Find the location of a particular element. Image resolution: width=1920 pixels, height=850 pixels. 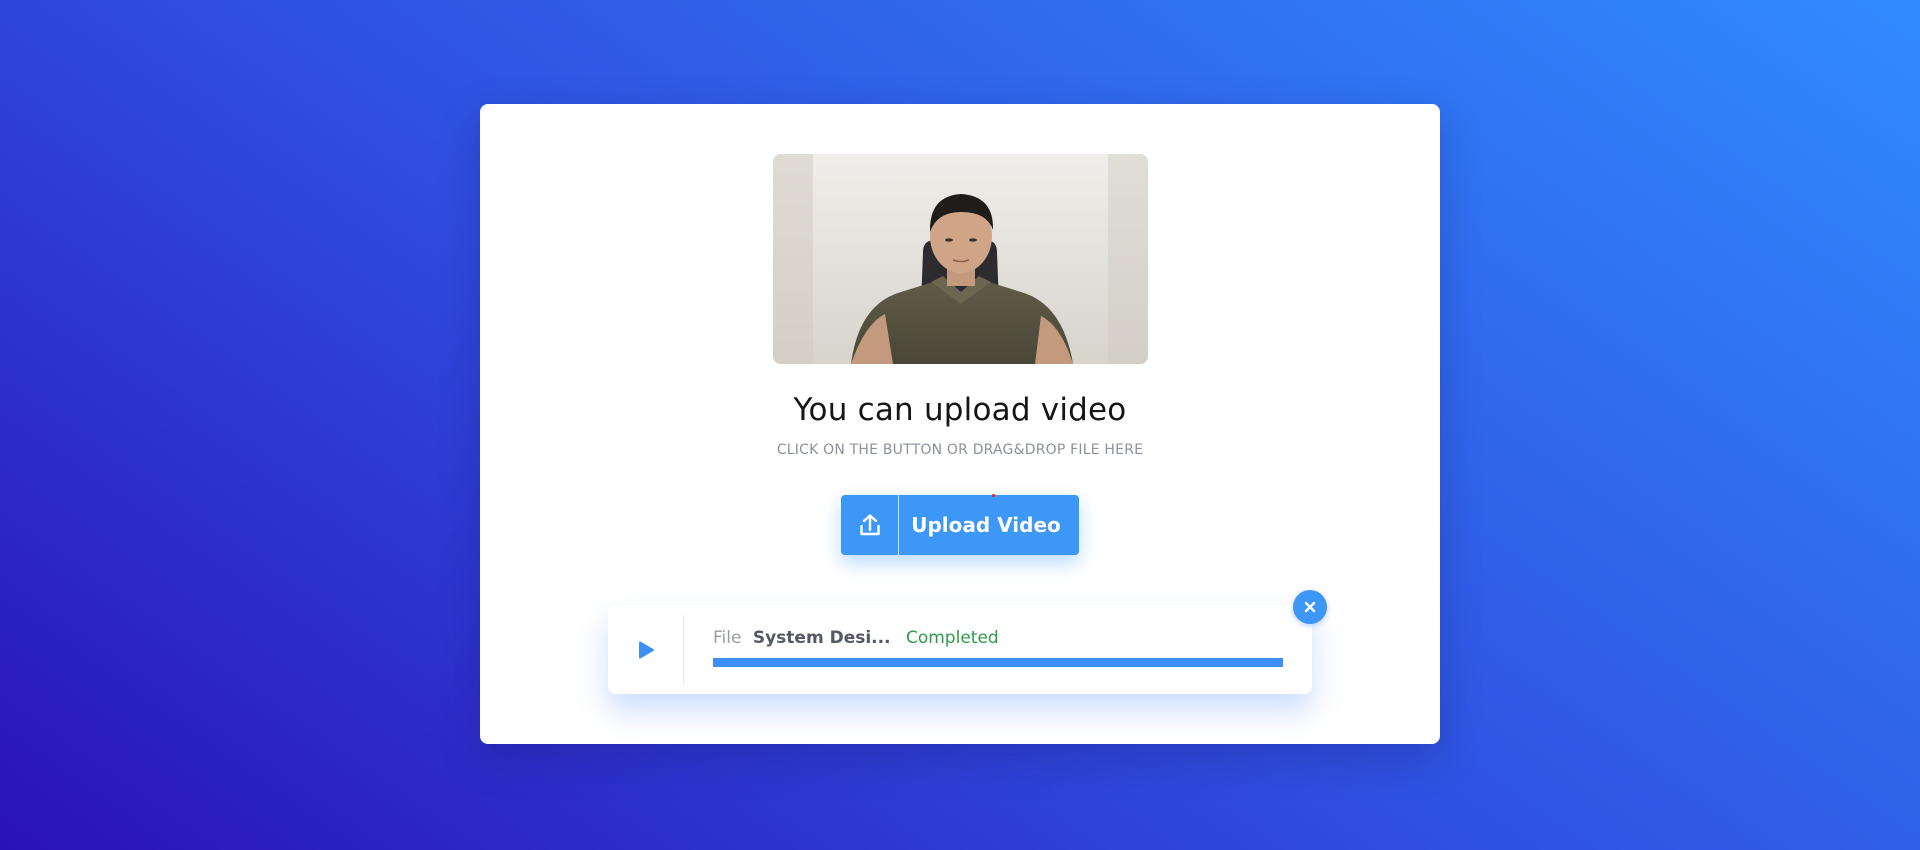

file-info: File System Desi... Completed is located at coordinates (856, 638).